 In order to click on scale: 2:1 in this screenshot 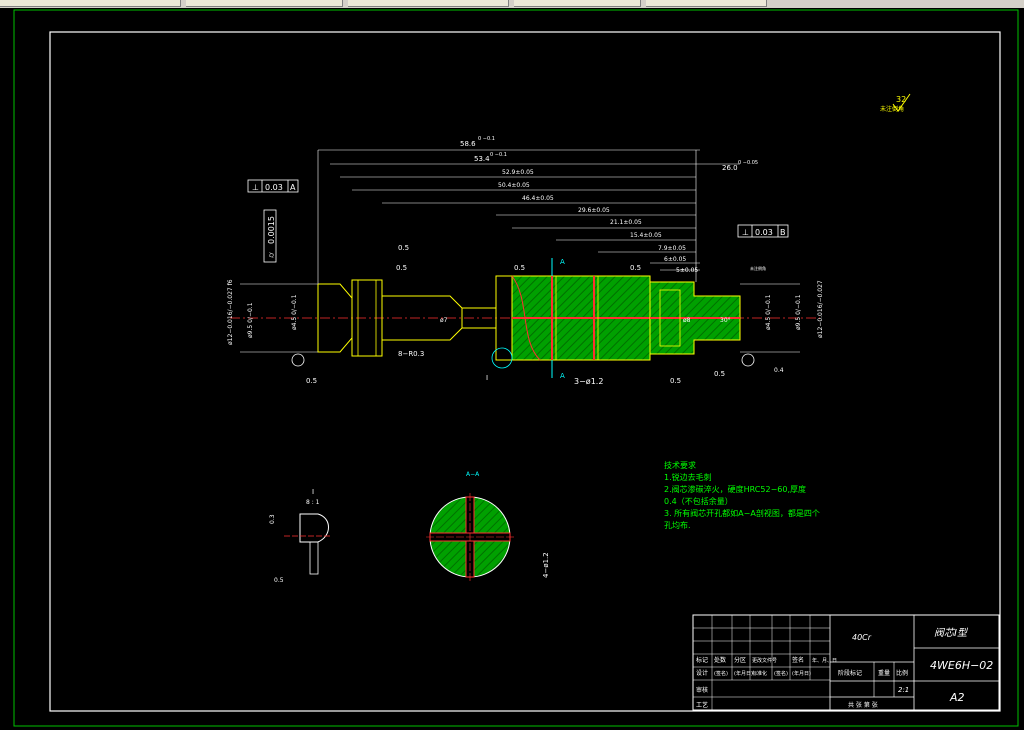, I will do `click(903, 690)`.